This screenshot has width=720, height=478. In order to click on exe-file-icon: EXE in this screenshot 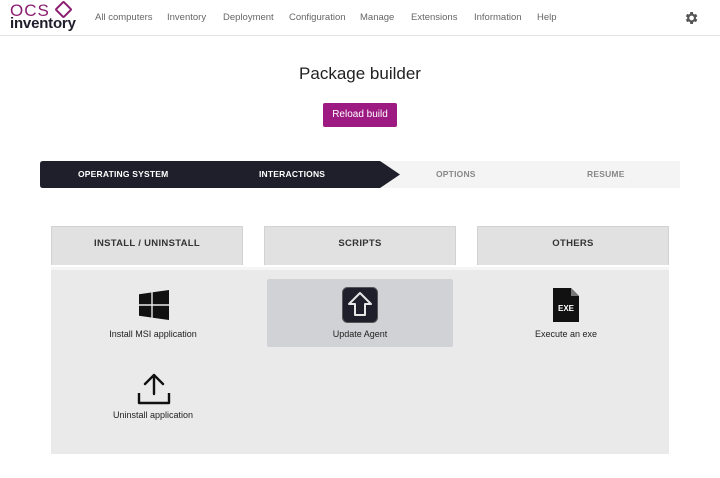, I will do `click(566, 305)`.